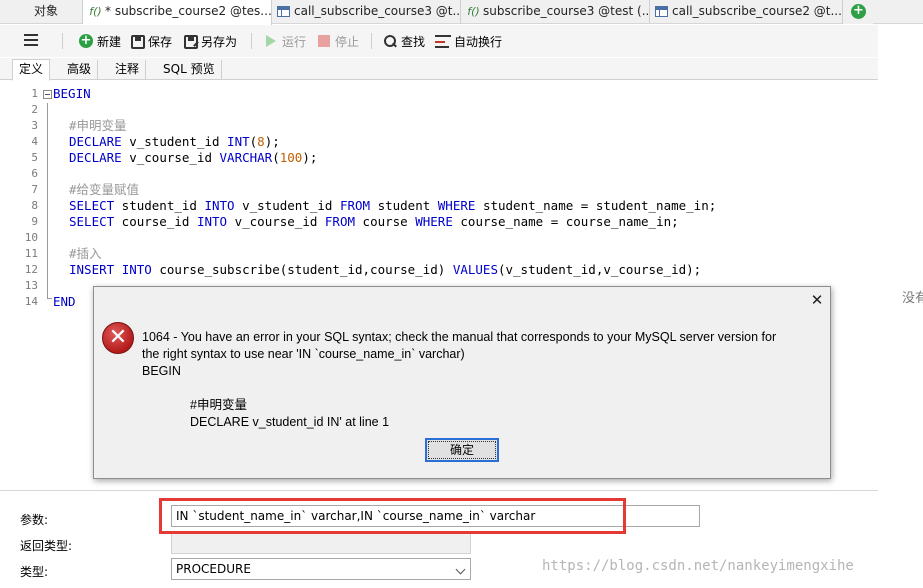 The image size is (923, 588). I want to click on return-type-input, so click(321, 543).